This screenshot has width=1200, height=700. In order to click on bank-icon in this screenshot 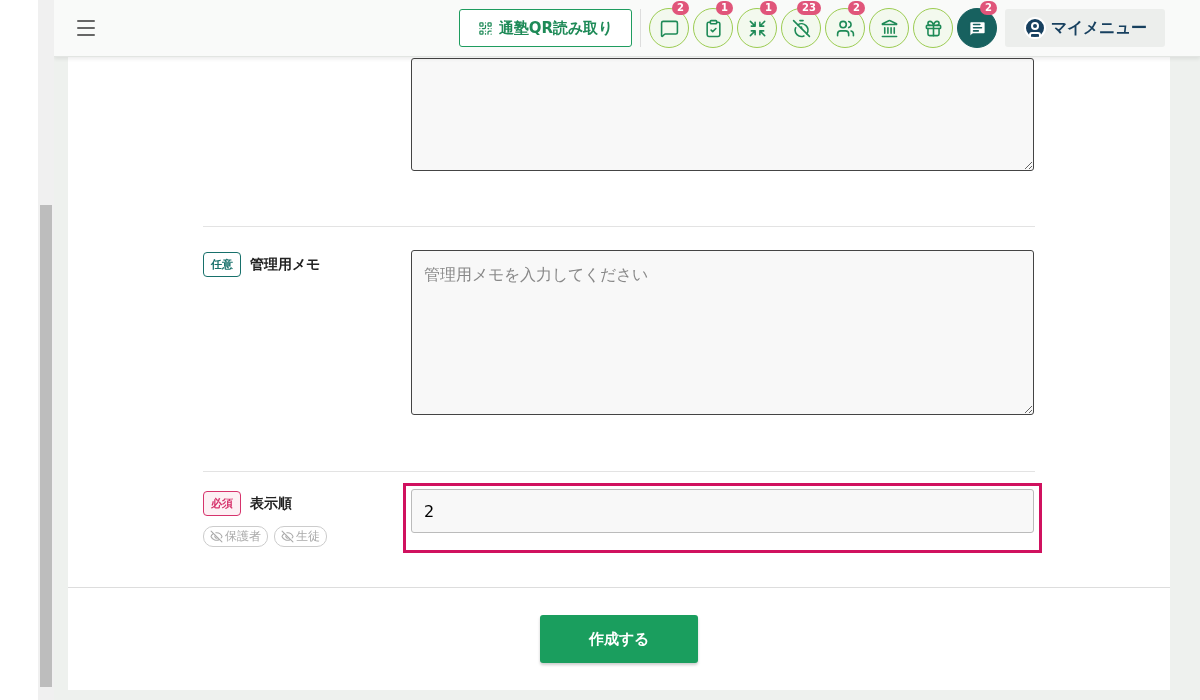, I will do `click(889, 28)`.